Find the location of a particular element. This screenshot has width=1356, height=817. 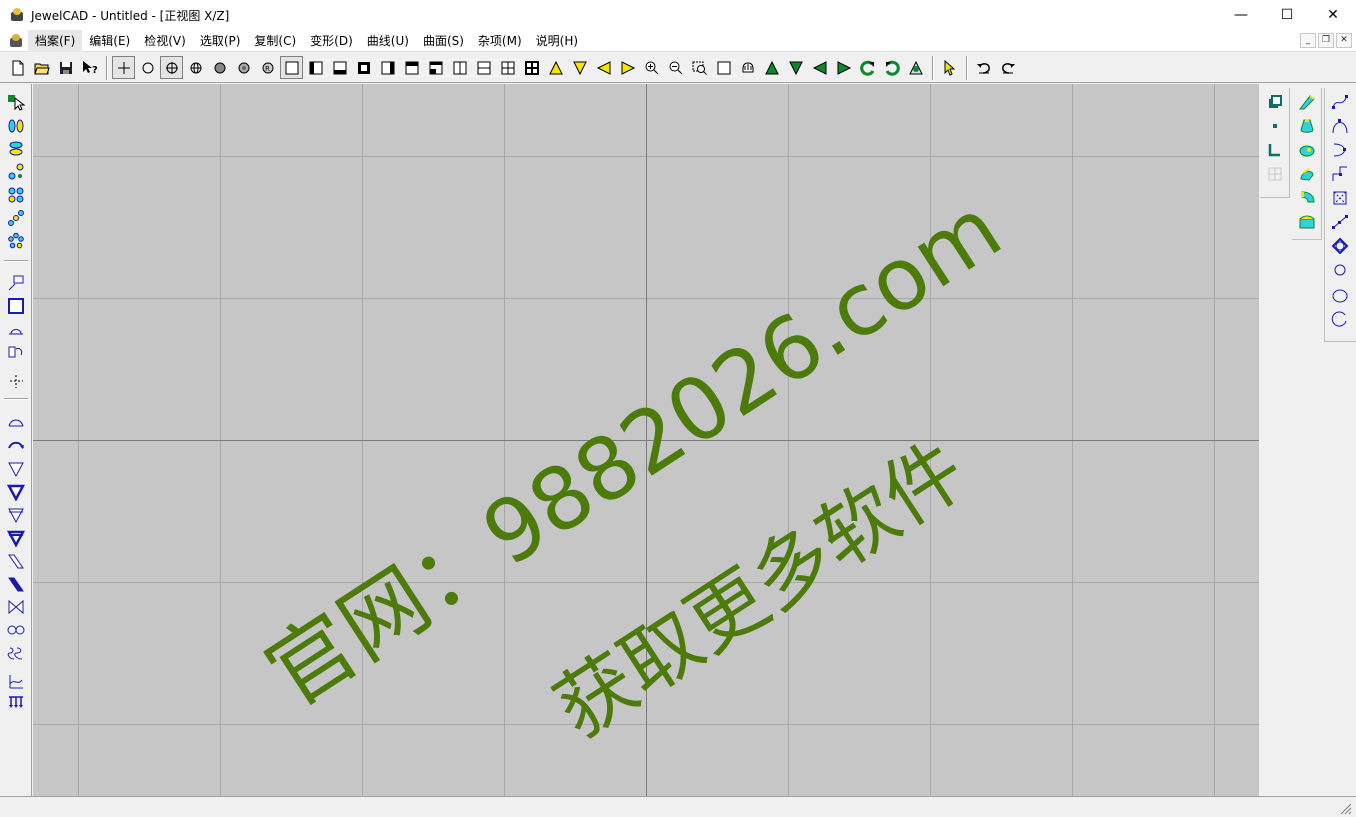

deform-pinch-button is located at coordinates (16, 607).